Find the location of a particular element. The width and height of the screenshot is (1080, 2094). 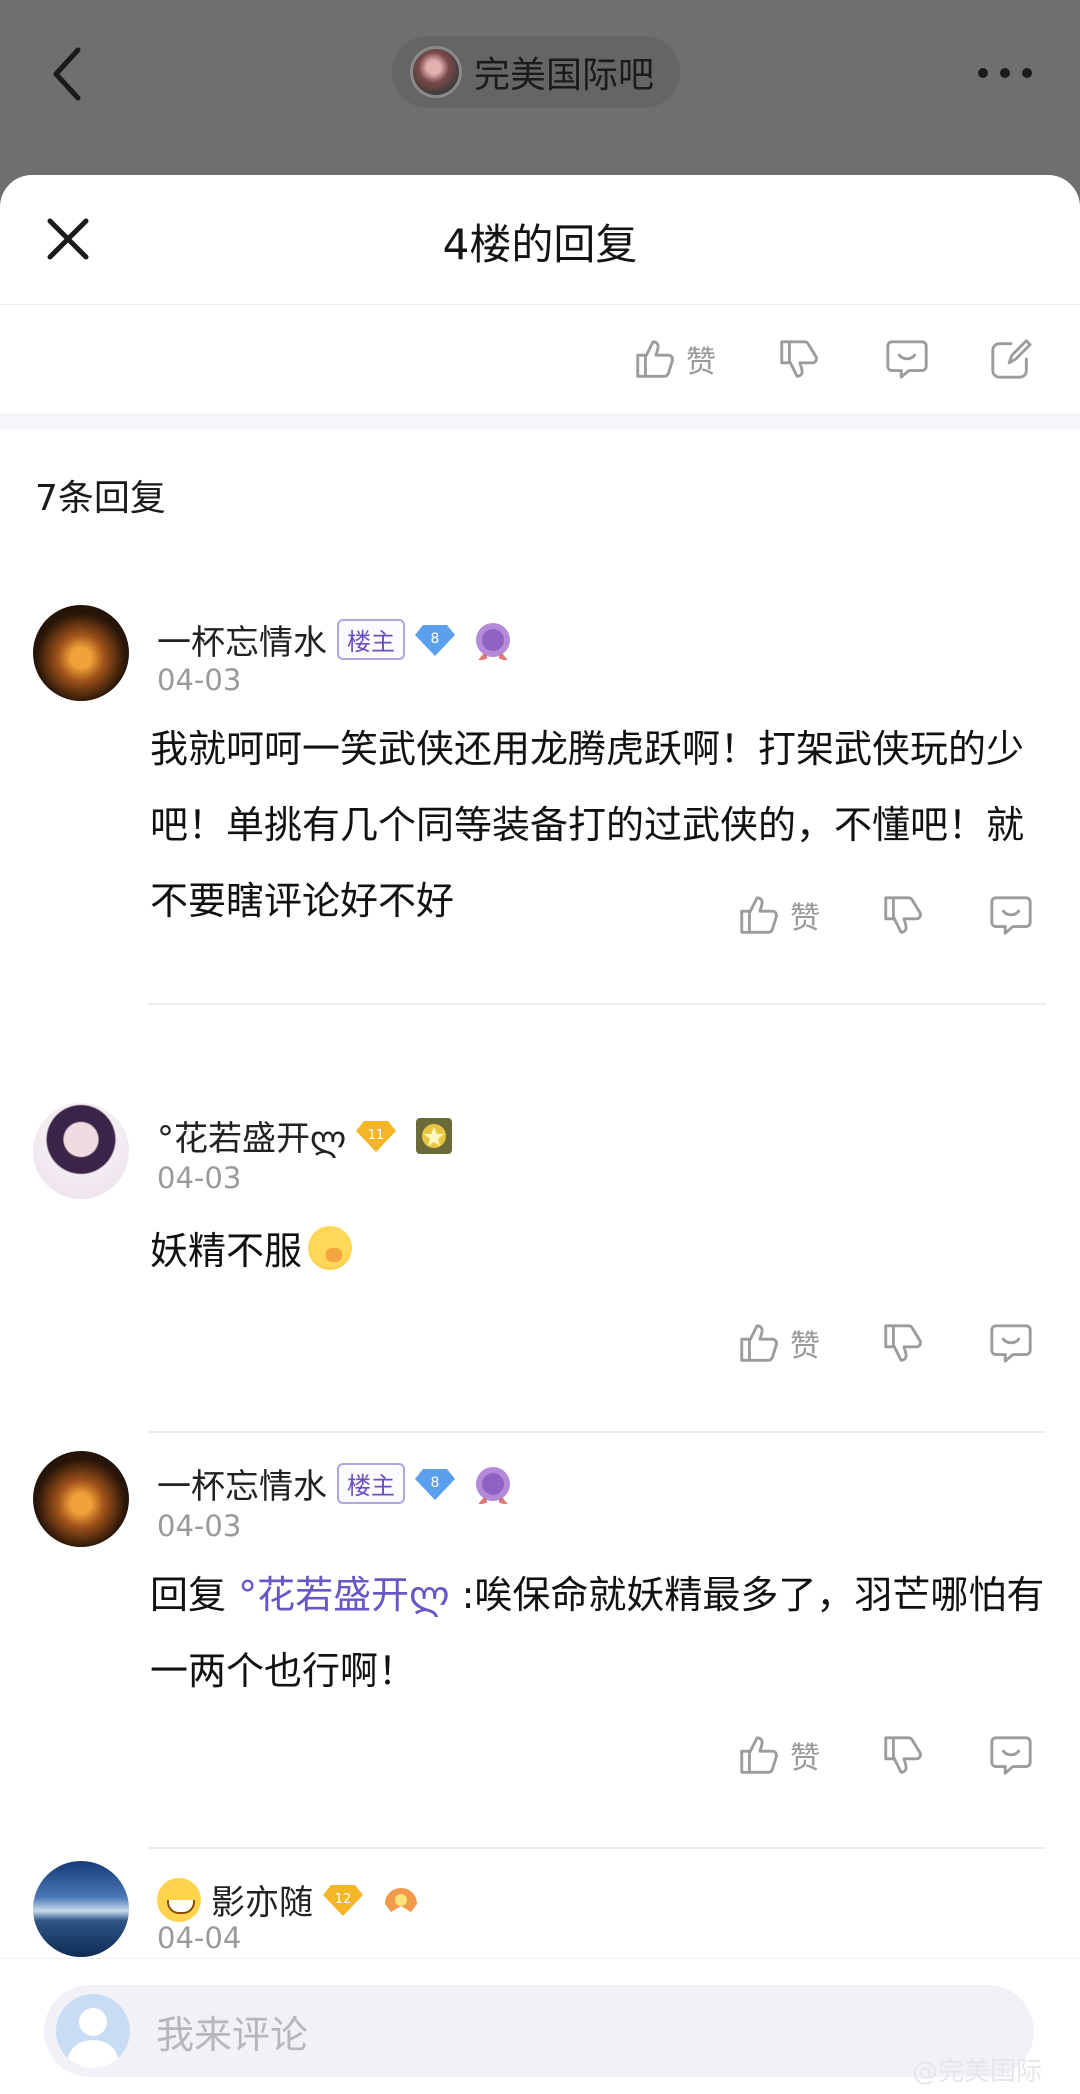

post-dislike-button is located at coordinates (799, 359).